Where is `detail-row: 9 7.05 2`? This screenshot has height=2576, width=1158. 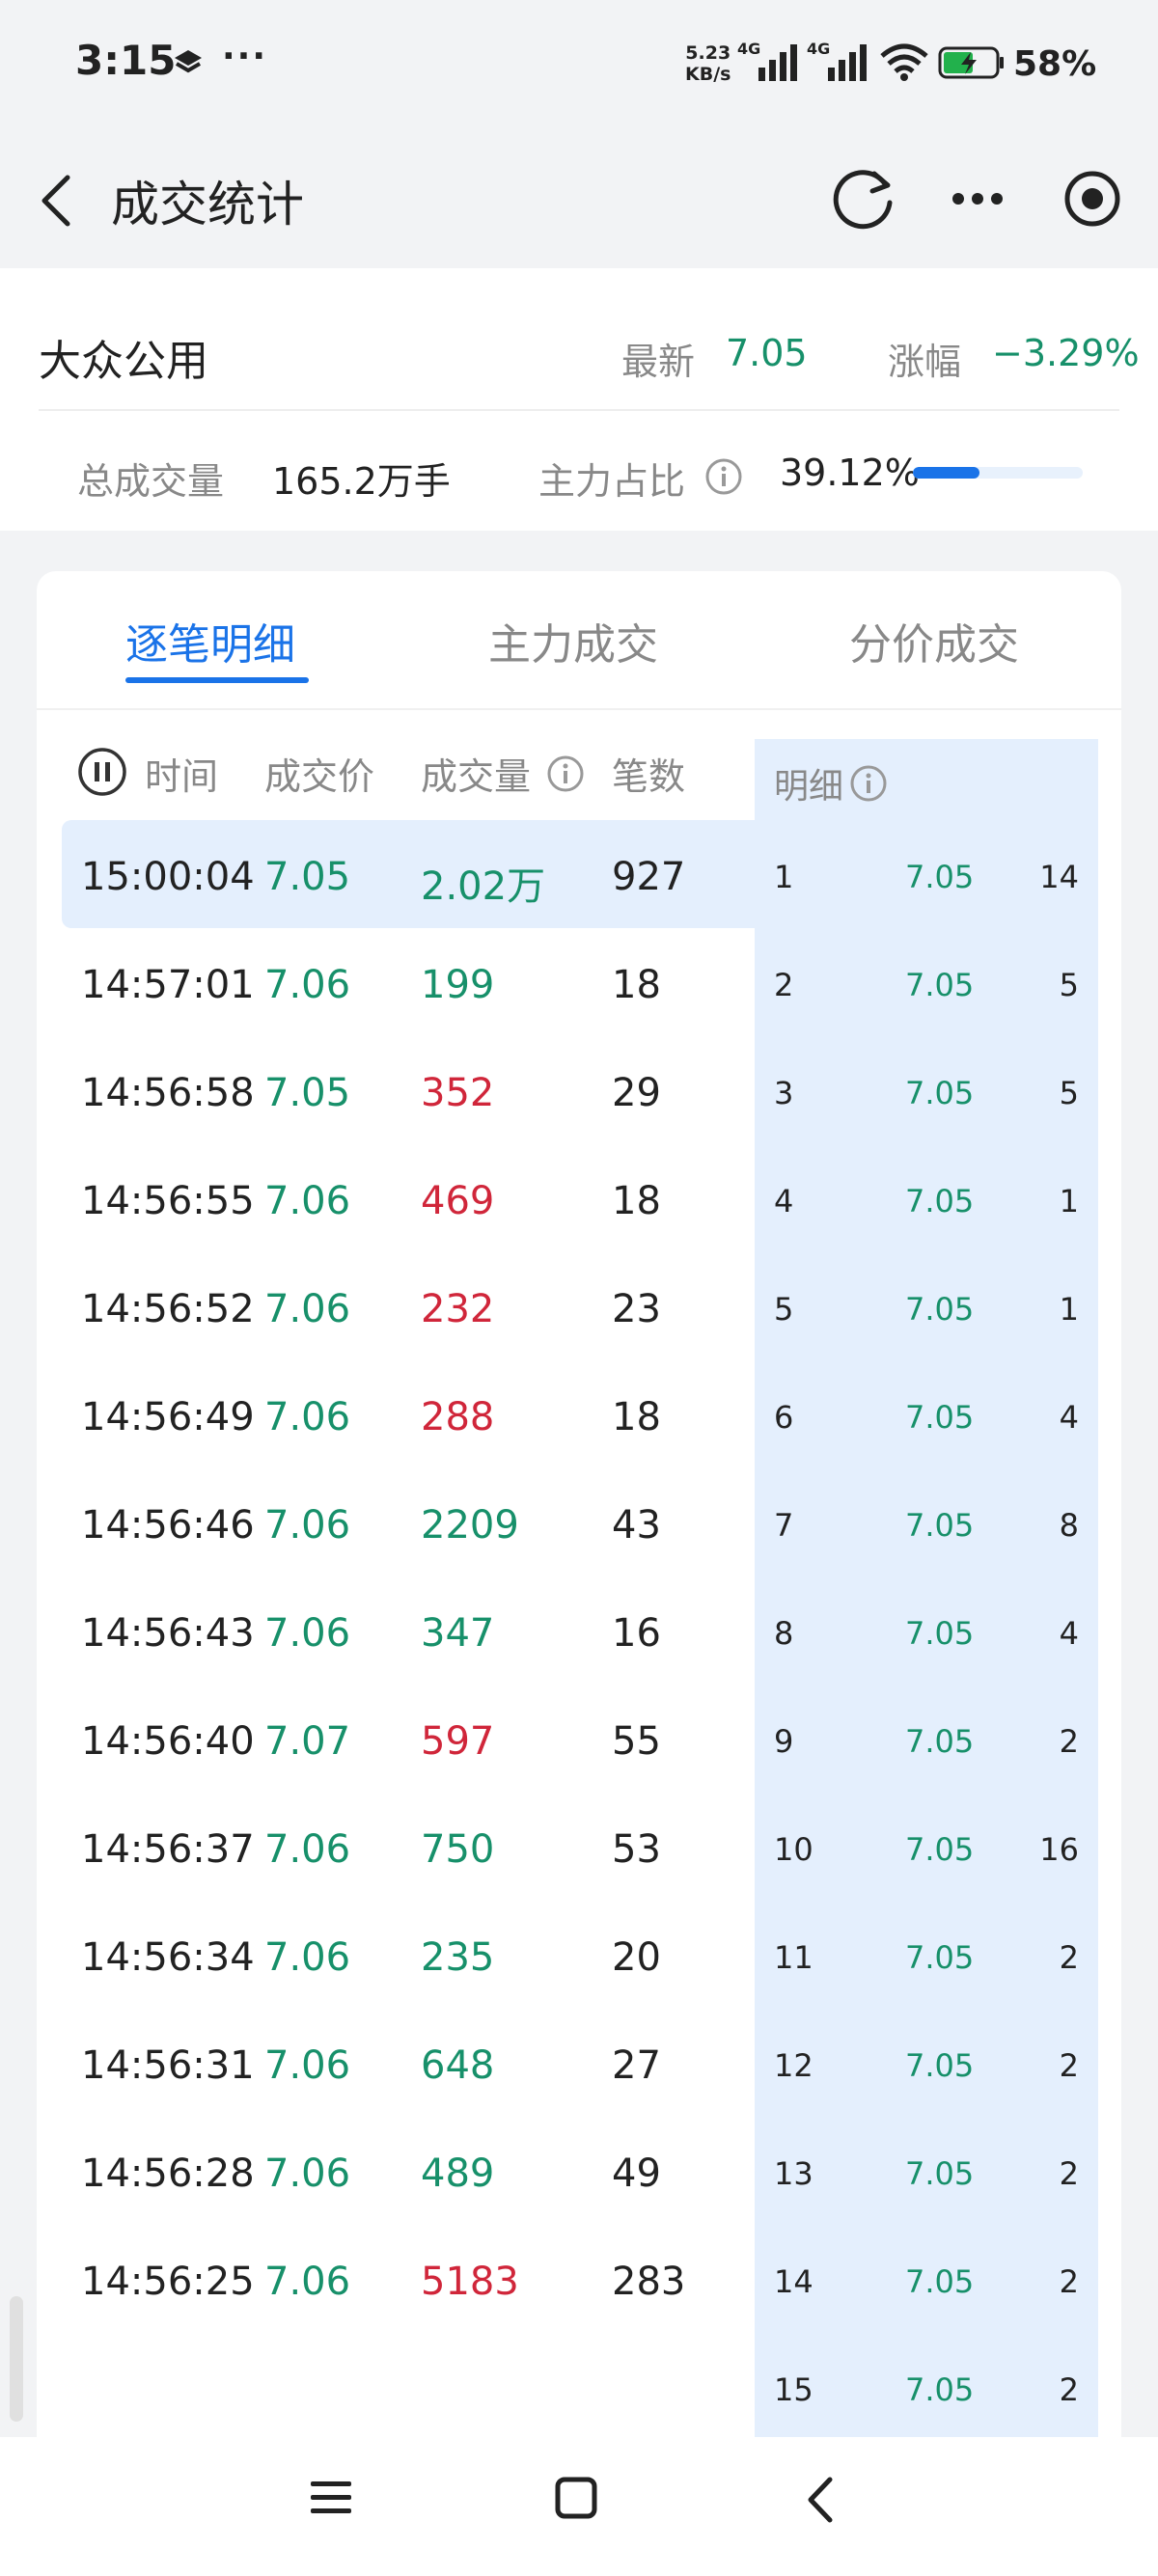
detail-row: 9 7.05 2 is located at coordinates (926, 1739).